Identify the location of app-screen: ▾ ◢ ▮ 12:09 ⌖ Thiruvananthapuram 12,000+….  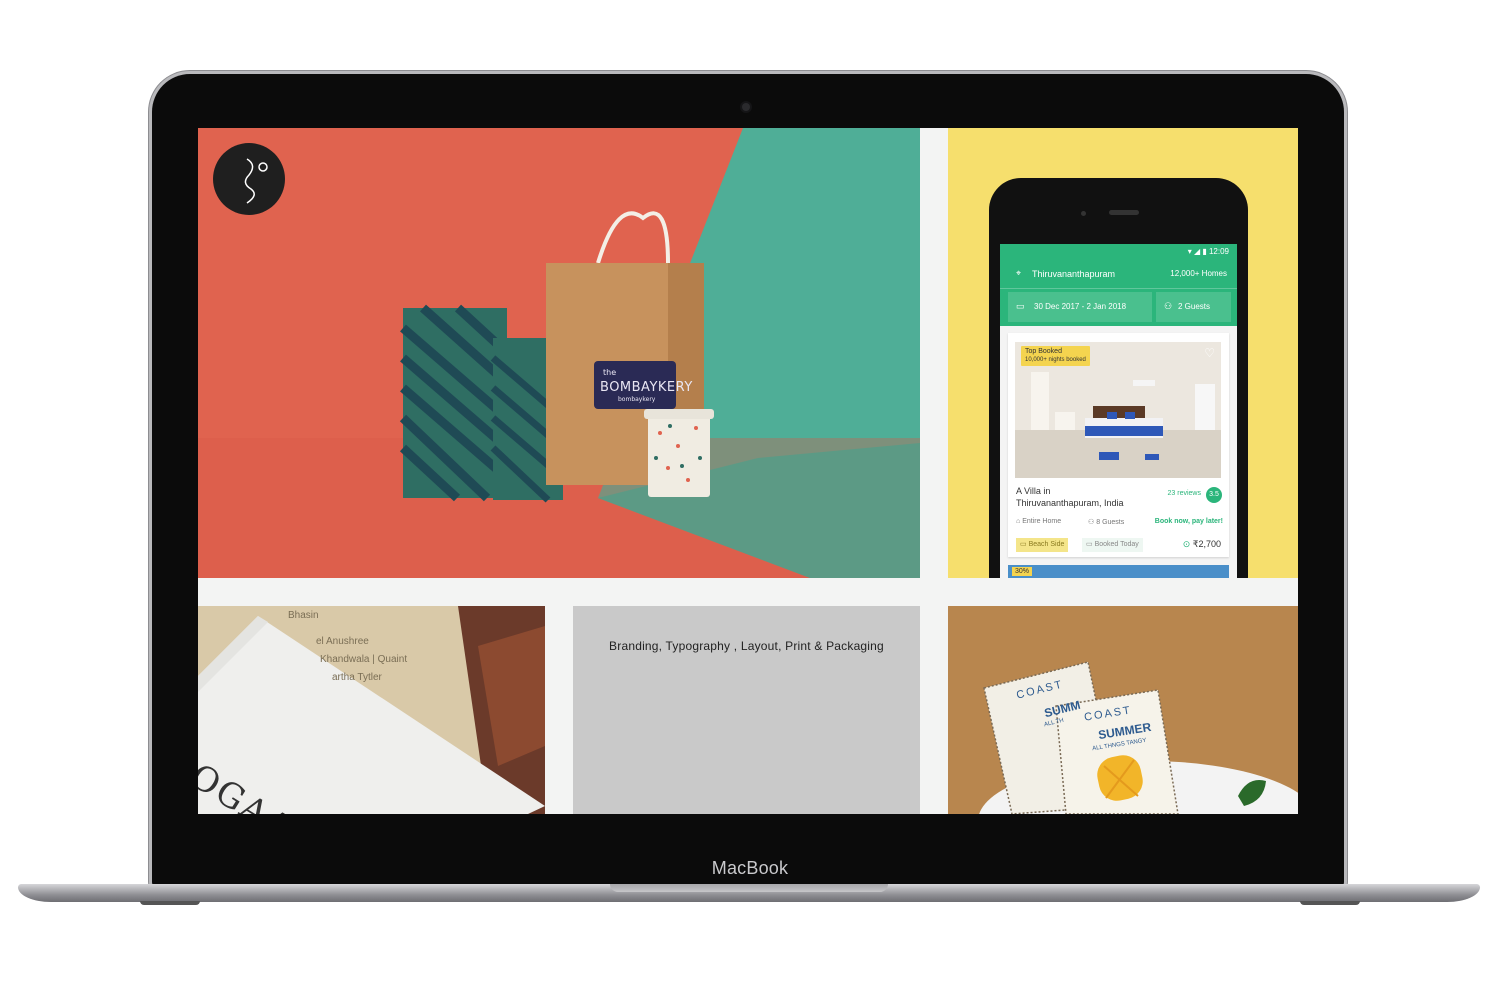
(1118, 411).